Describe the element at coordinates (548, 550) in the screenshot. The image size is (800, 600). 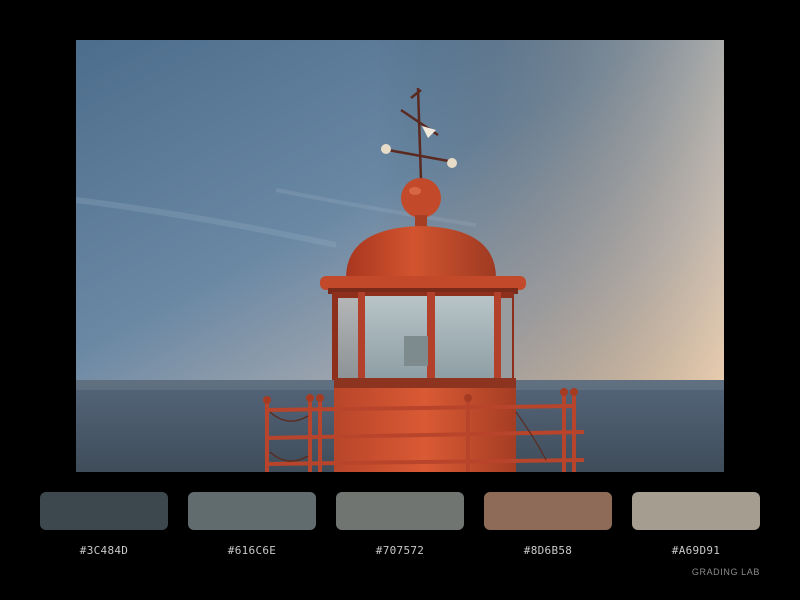
I see `palette-label-4: #8D6B58` at that location.